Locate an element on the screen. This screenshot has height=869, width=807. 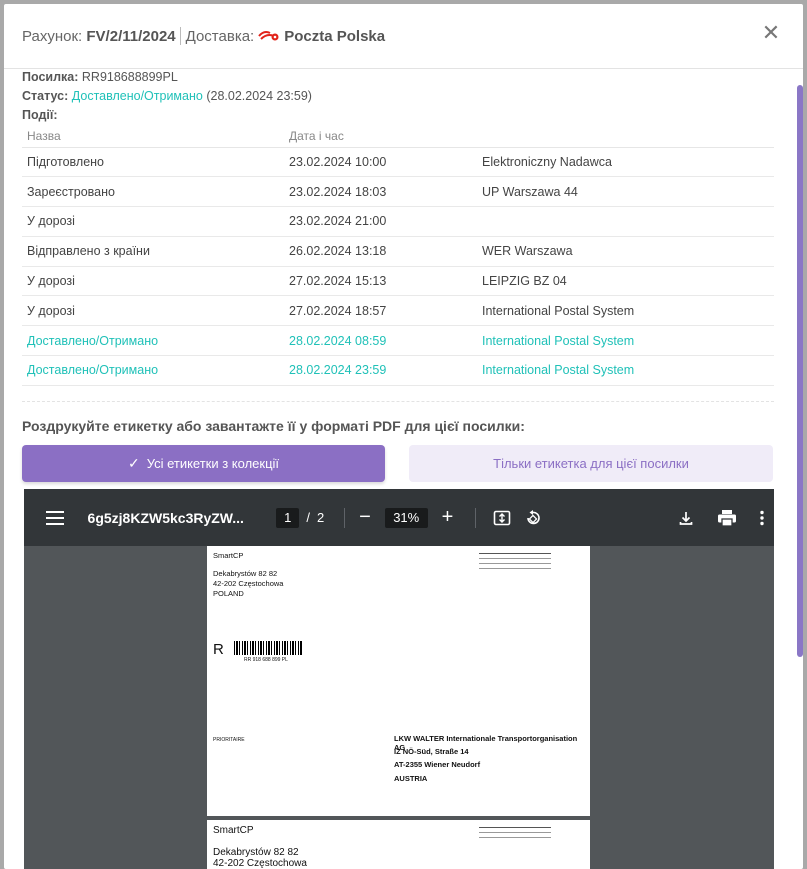
single-label-button-label: Тільки етикетка для цієї посилки is located at coordinates (591, 463).